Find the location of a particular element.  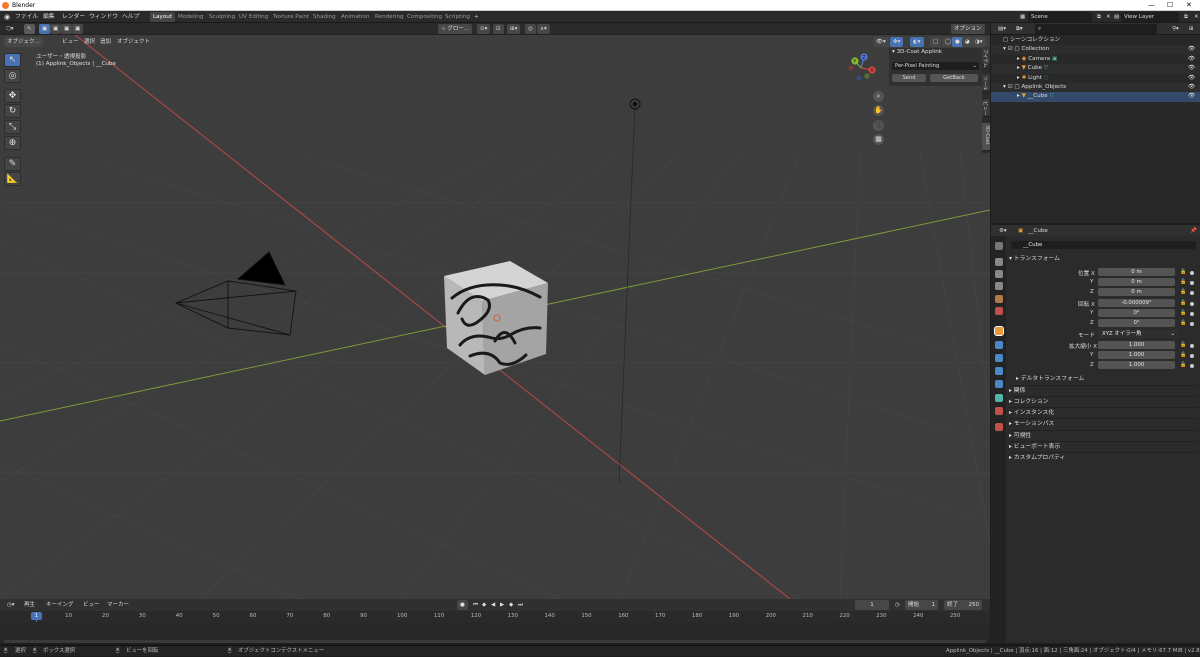

object-data-properties-icon is located at coordinates (999, 398).